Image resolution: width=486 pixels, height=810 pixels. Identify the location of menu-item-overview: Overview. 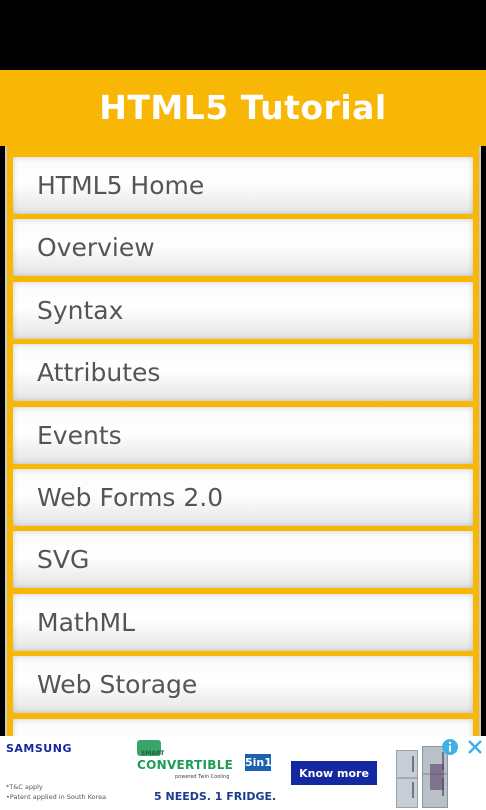
(243, 248).